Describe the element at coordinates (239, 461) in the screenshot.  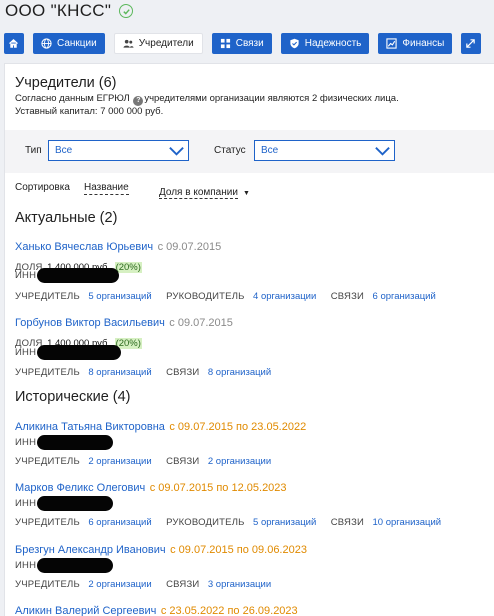
I see `links-orgs-link: 2 организации` at that location.